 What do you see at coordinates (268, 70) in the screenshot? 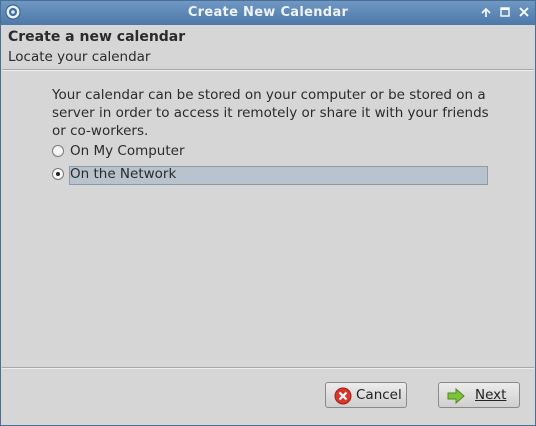
I see `header-divider` at bounding box center [268, 70].